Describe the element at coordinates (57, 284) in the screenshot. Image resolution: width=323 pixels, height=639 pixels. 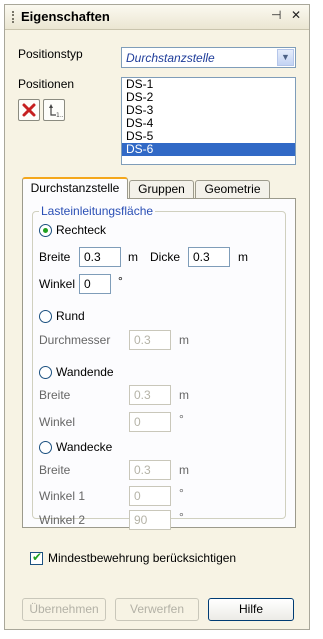
I see `winkel-label: Winkel` at that location.